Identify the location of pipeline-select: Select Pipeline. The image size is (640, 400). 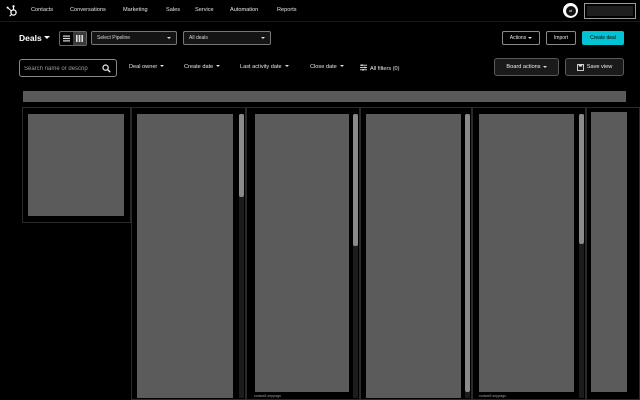
(134, 38).